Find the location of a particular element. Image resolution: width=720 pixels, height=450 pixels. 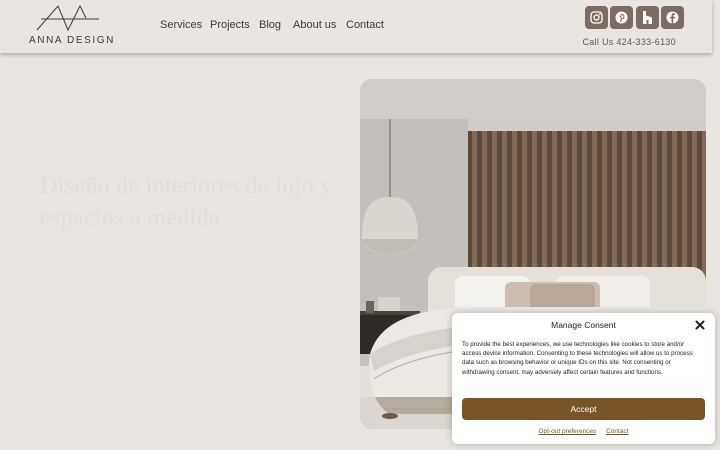

pinterest-button is located at coordinates (621, 17).